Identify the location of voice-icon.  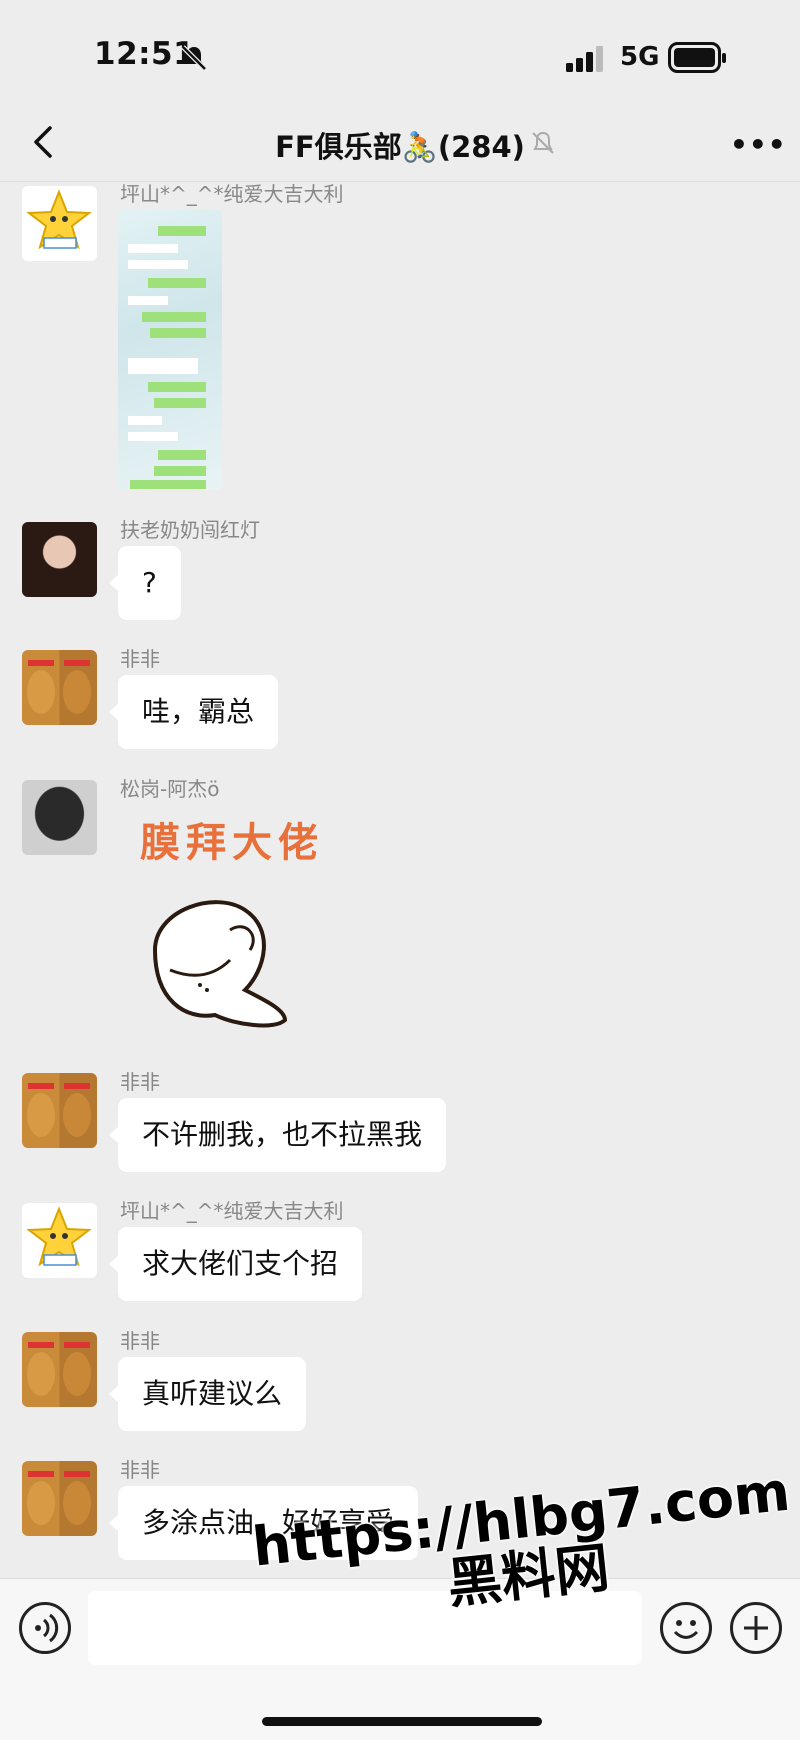
(47, 1628).